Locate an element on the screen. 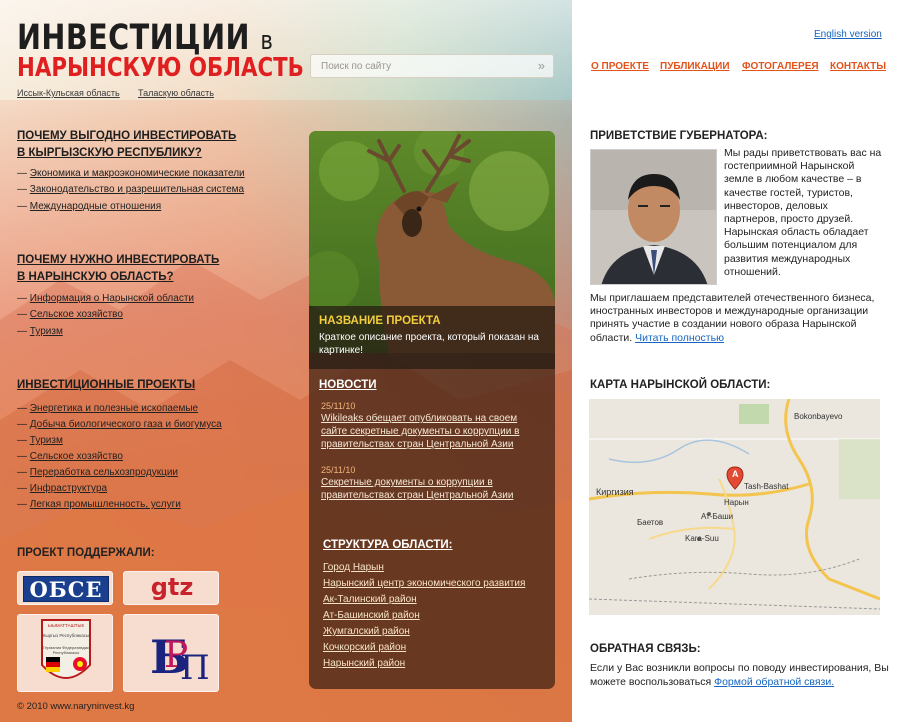  map-label: Bokonbayevo is located at coordinates (818, 416).